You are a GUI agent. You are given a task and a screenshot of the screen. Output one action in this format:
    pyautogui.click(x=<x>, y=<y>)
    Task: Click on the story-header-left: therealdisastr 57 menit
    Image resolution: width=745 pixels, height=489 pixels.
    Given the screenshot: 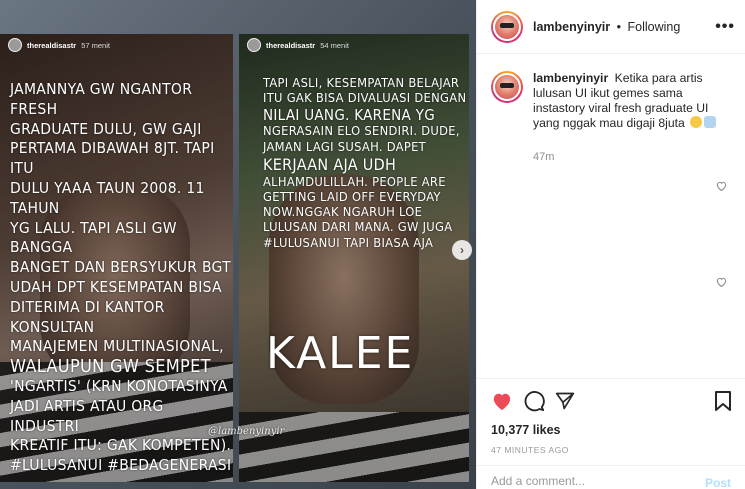 What is the action you would take?
    pyautogui.click(x=59, y=45)
    